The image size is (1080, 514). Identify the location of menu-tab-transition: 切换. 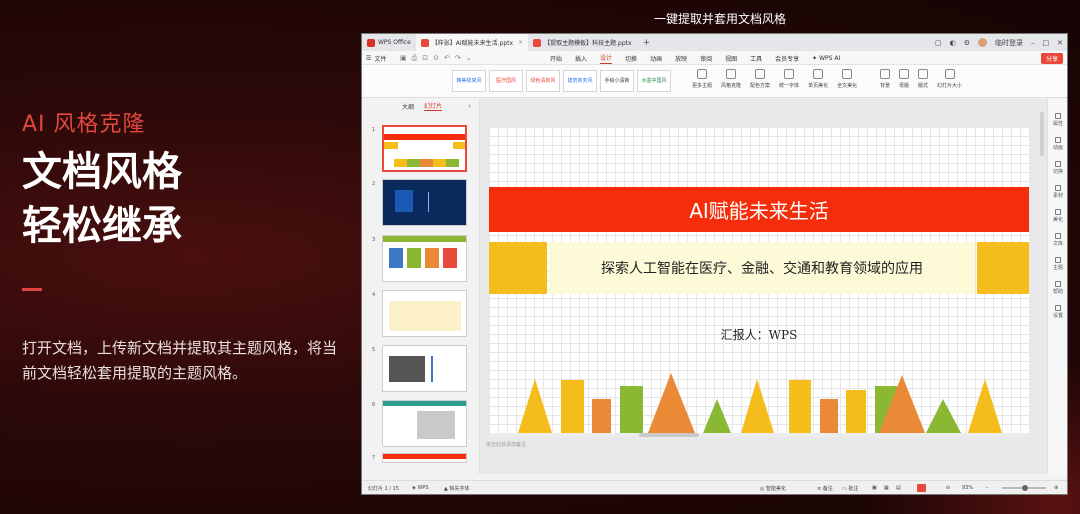
(631, 58).